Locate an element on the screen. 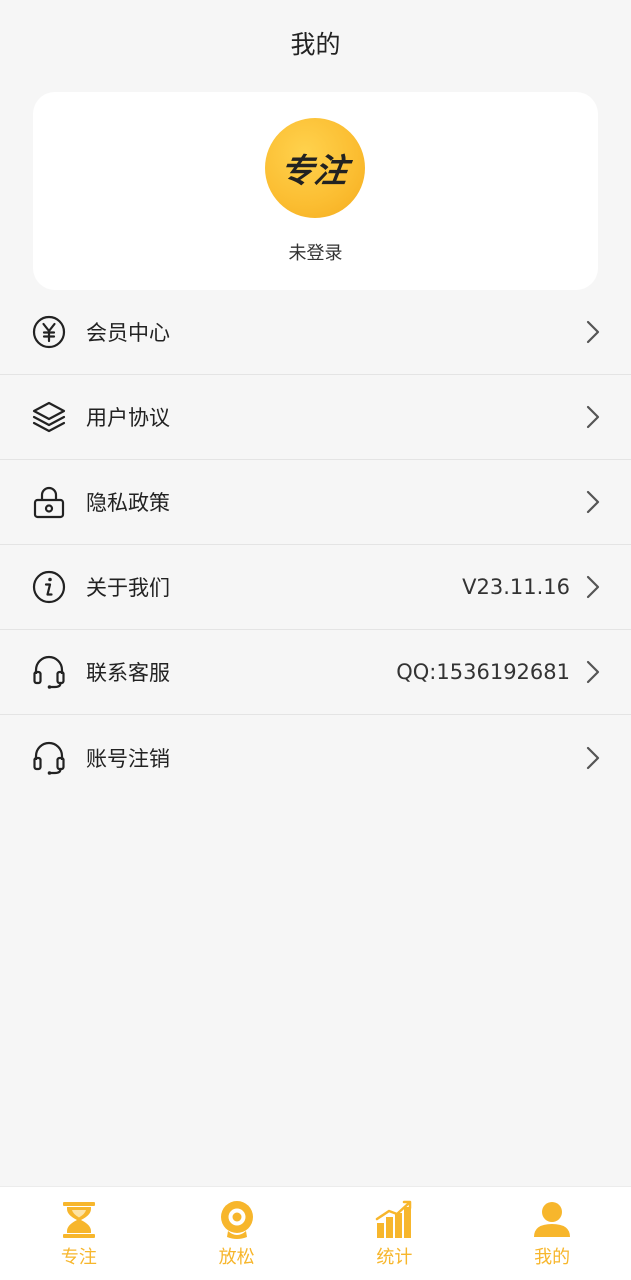  menu-item-label: 关于我们 is located at coordinates (128, 588).